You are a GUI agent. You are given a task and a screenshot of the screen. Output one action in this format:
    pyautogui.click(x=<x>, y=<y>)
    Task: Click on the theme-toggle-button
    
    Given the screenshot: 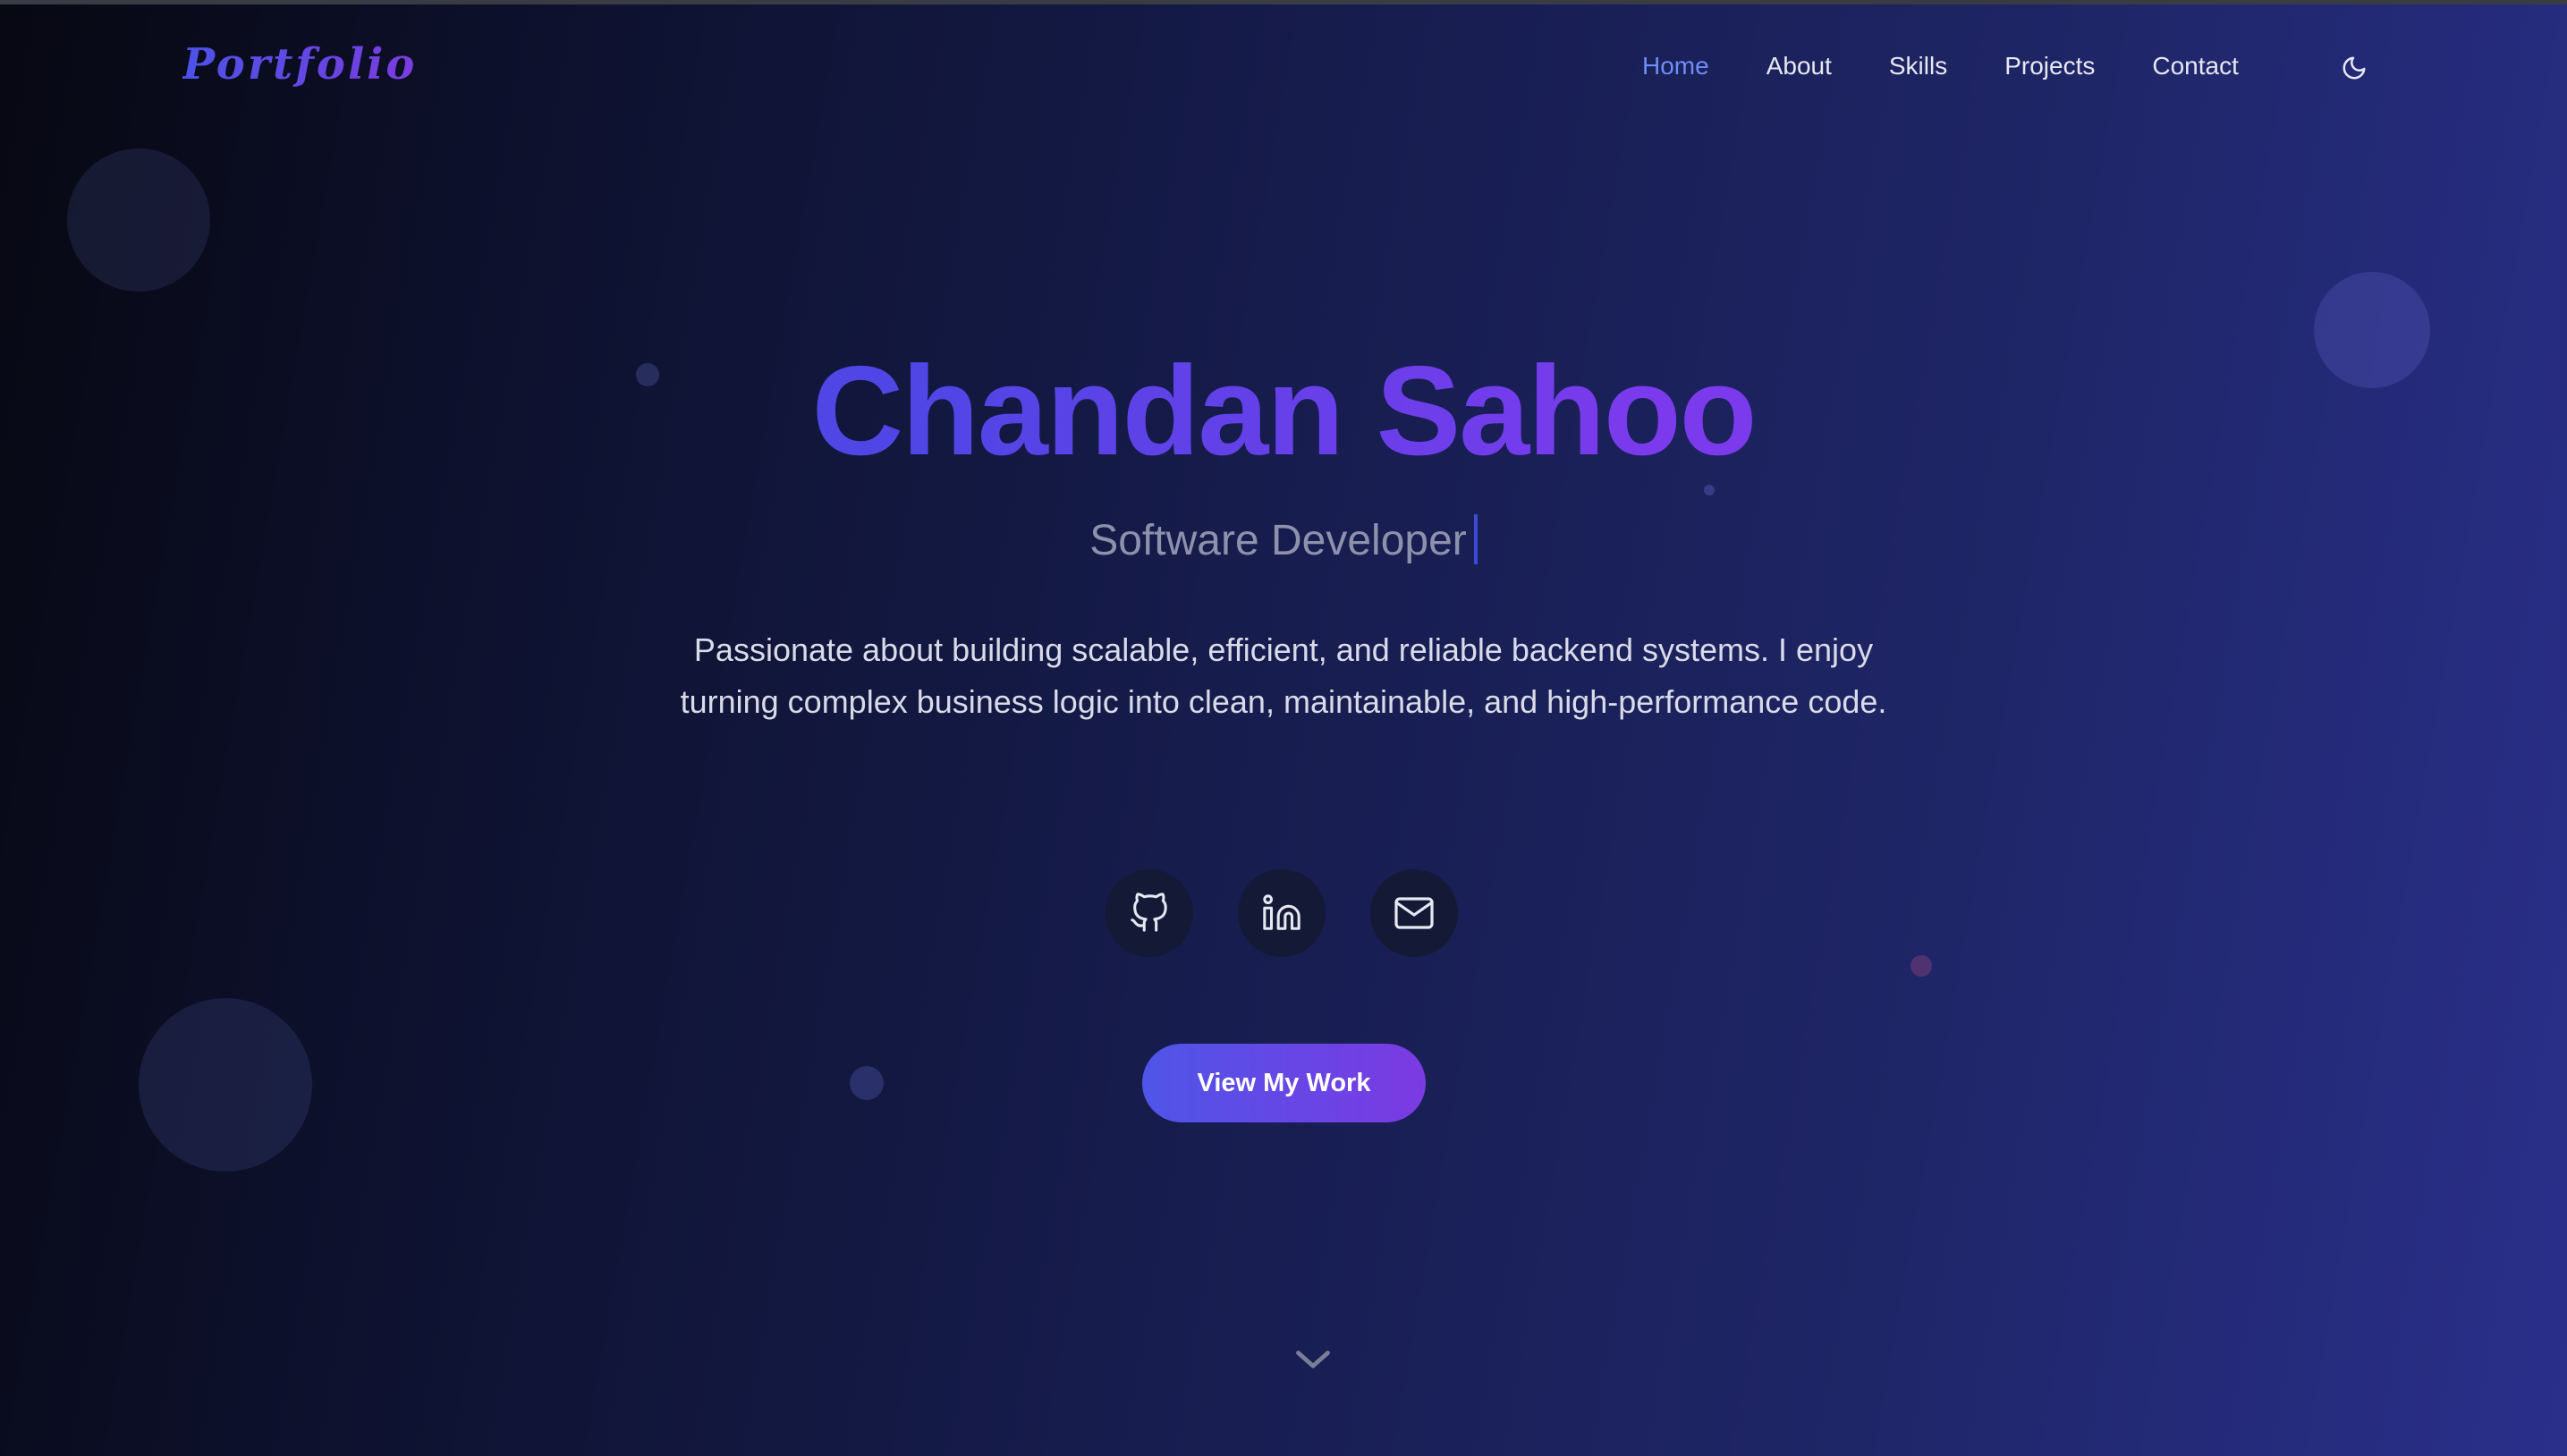 What is the action you would take?
    pyautogui.click(x=2354, y=68)
    